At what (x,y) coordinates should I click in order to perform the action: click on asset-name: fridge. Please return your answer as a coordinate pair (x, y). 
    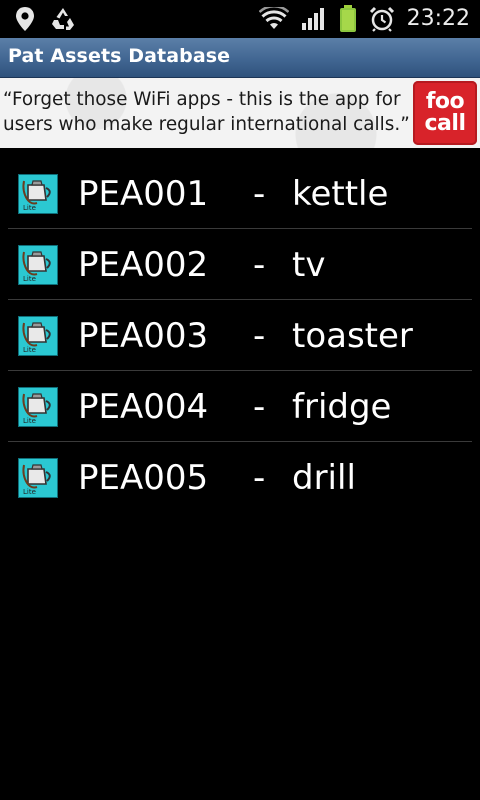
    Looking at the image, I should click on (342, 407).